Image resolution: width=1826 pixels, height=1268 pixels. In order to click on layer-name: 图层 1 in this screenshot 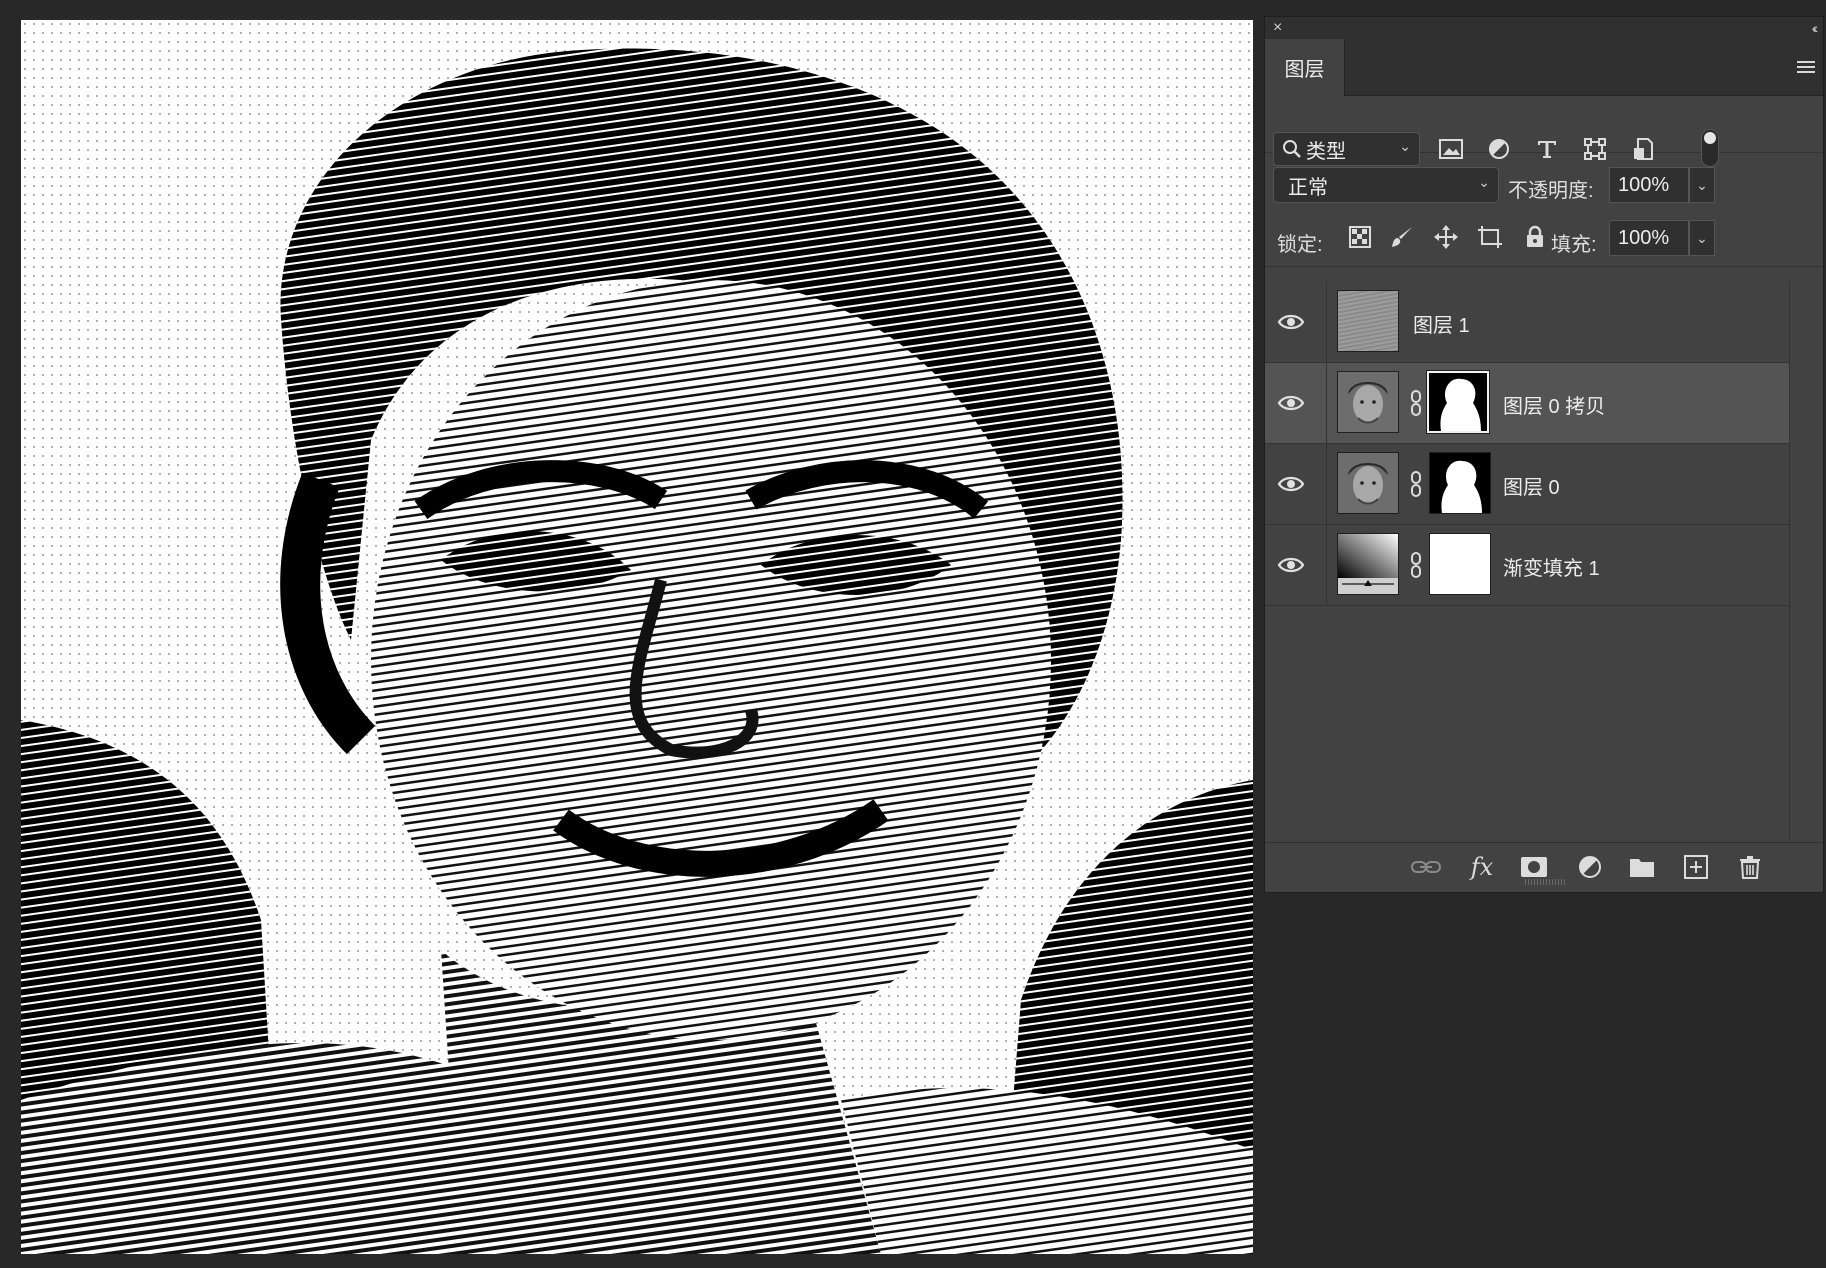, I will do `click(1441, 323)`.